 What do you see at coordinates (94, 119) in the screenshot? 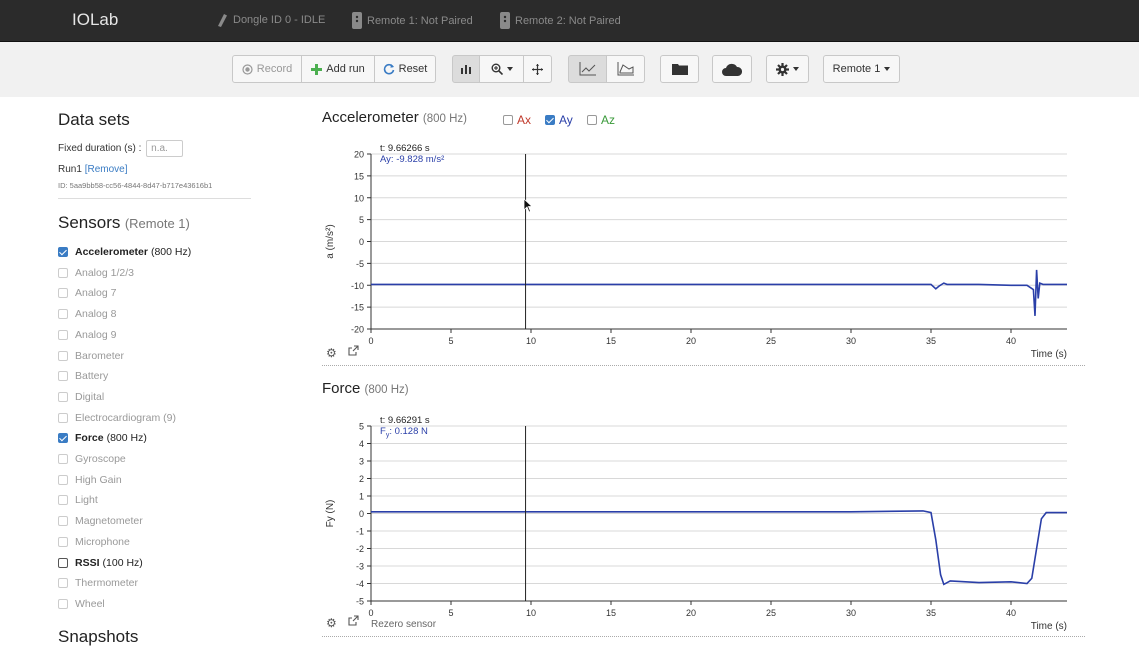
I see `datasets-title: Data sets` at bounding box center [94, 119].